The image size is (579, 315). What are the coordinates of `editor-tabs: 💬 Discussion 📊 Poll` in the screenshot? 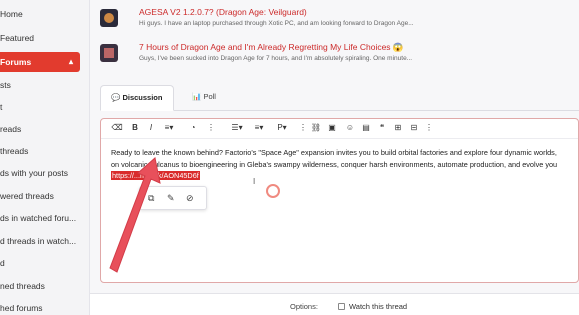 It's located at (339, 98).